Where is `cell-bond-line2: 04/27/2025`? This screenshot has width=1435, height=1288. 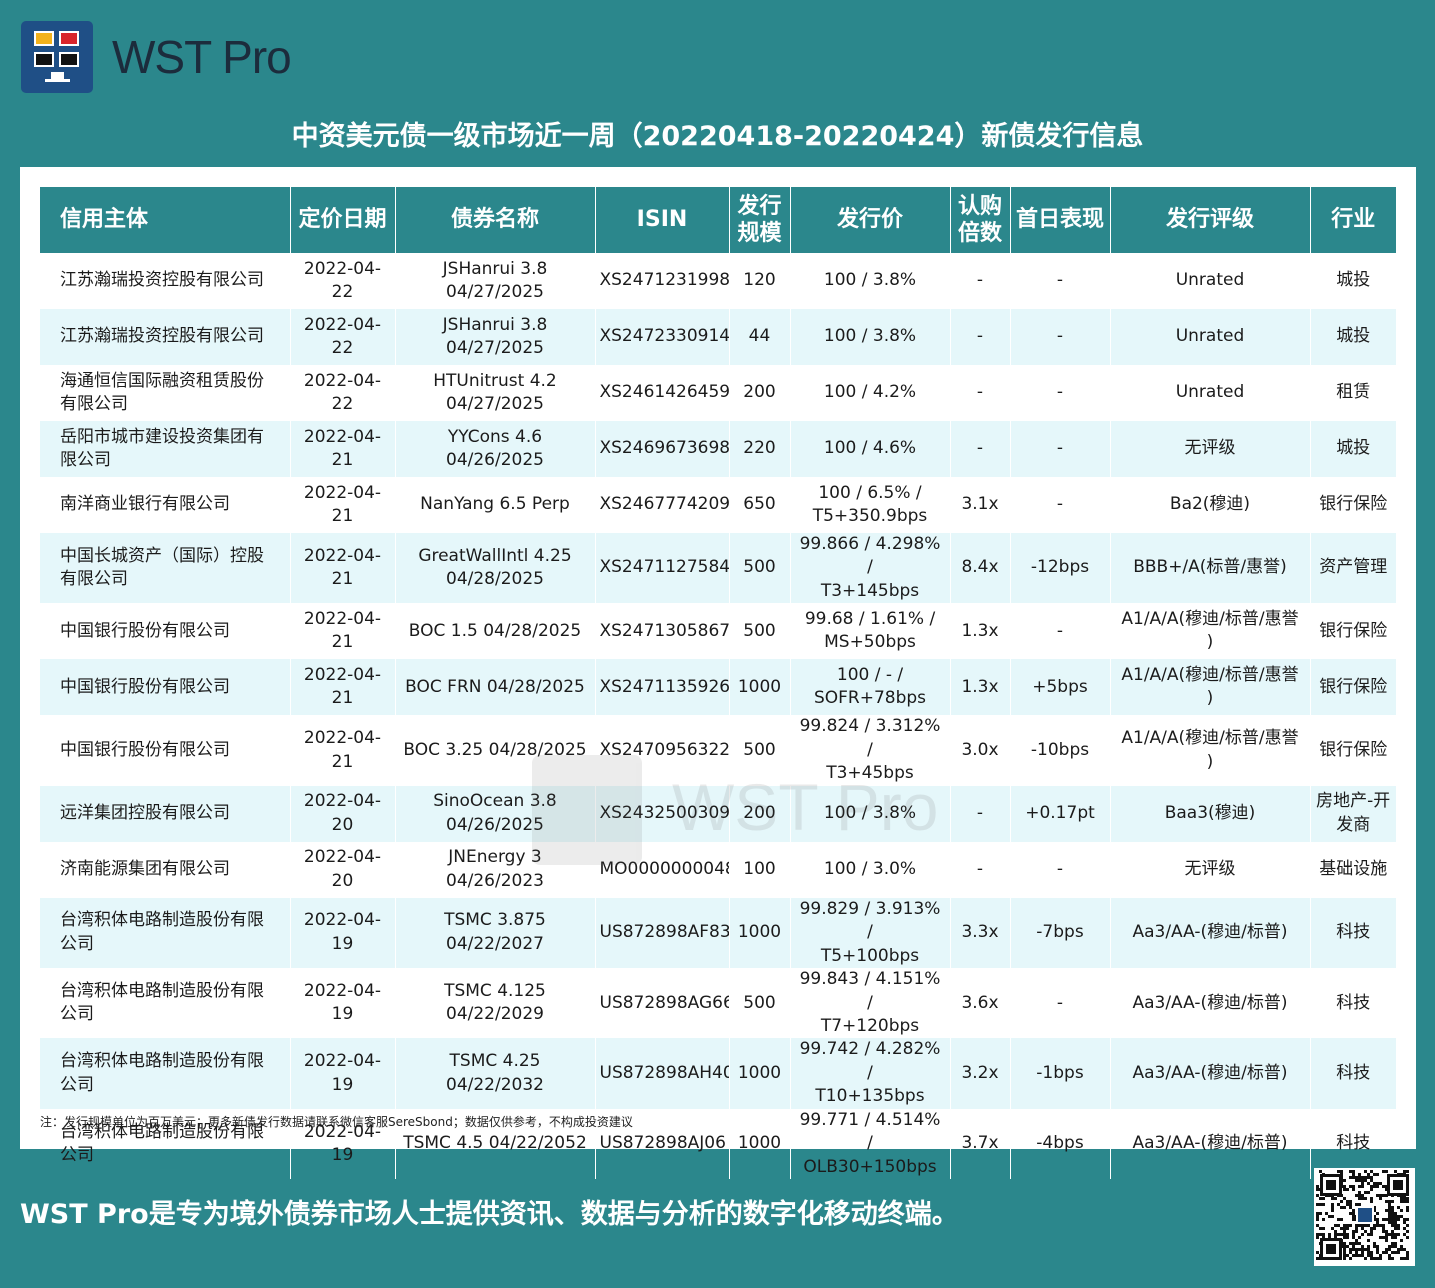
cell-bond-line2: 04/27/2025 is located at coordinates (495, 292).